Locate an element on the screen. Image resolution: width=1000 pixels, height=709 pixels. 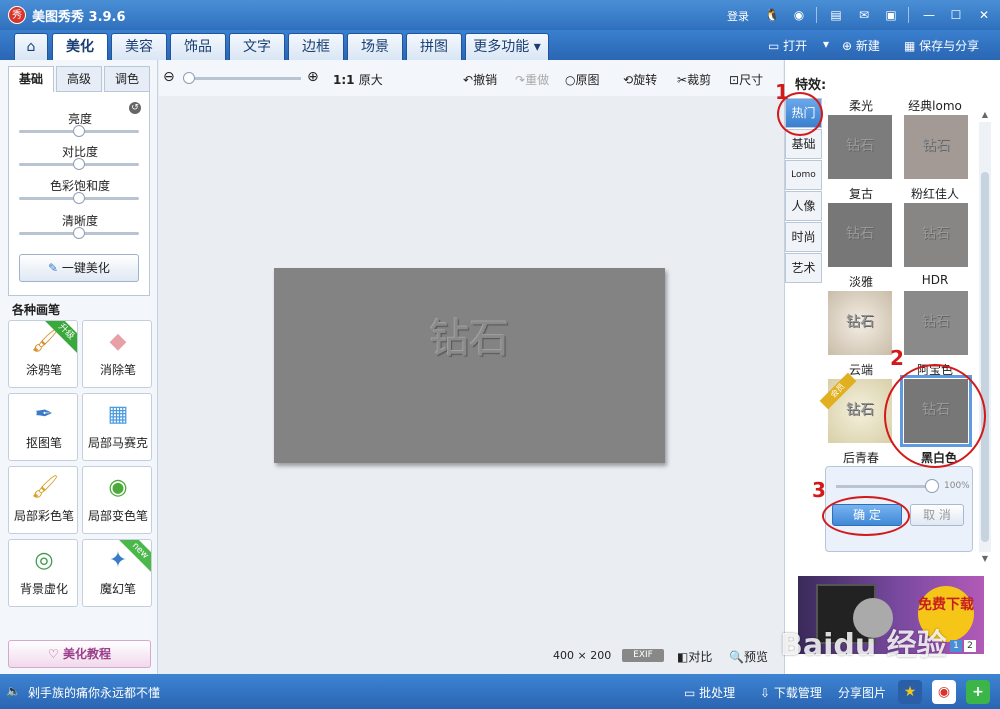
download-manager-button: ⇩ 下载管理 is located at coordinates (791, 692).